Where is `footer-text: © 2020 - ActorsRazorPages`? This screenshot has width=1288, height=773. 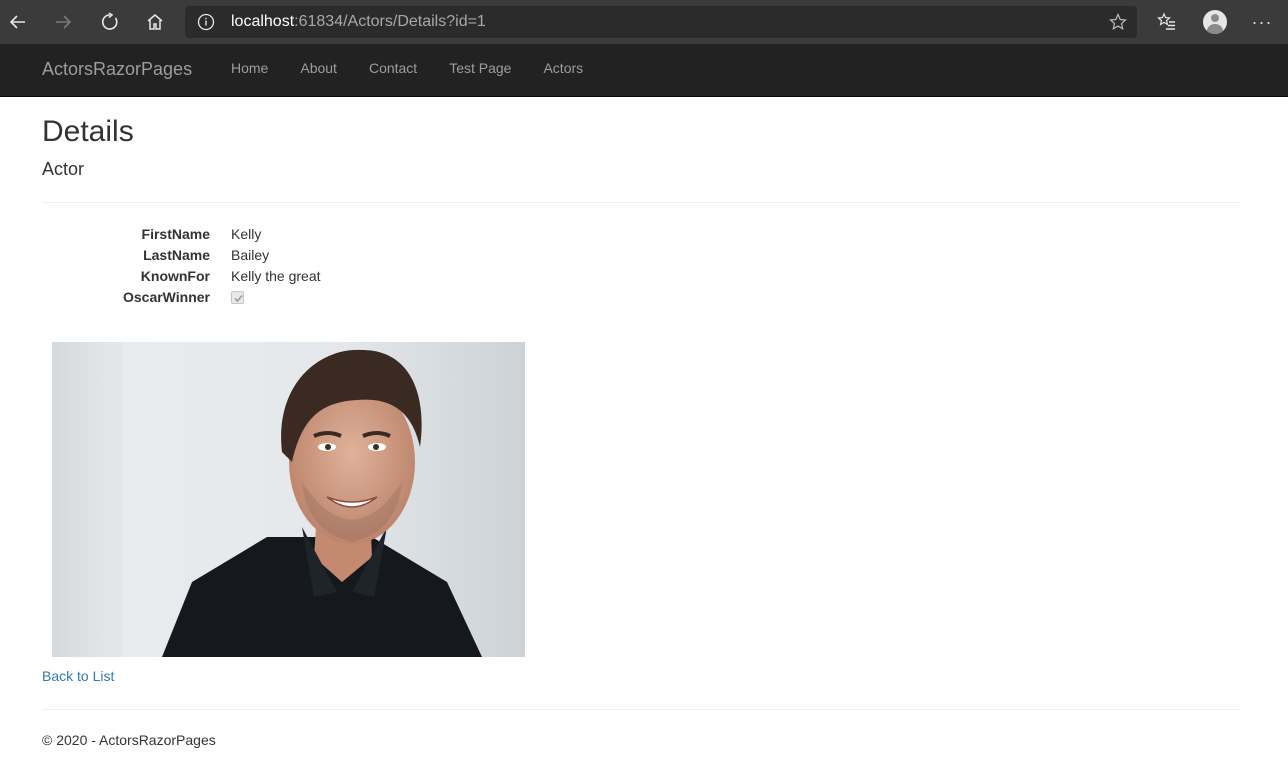 footer-text: © 2020 - ActorsRazorPages is located at coordinates (129, 740).